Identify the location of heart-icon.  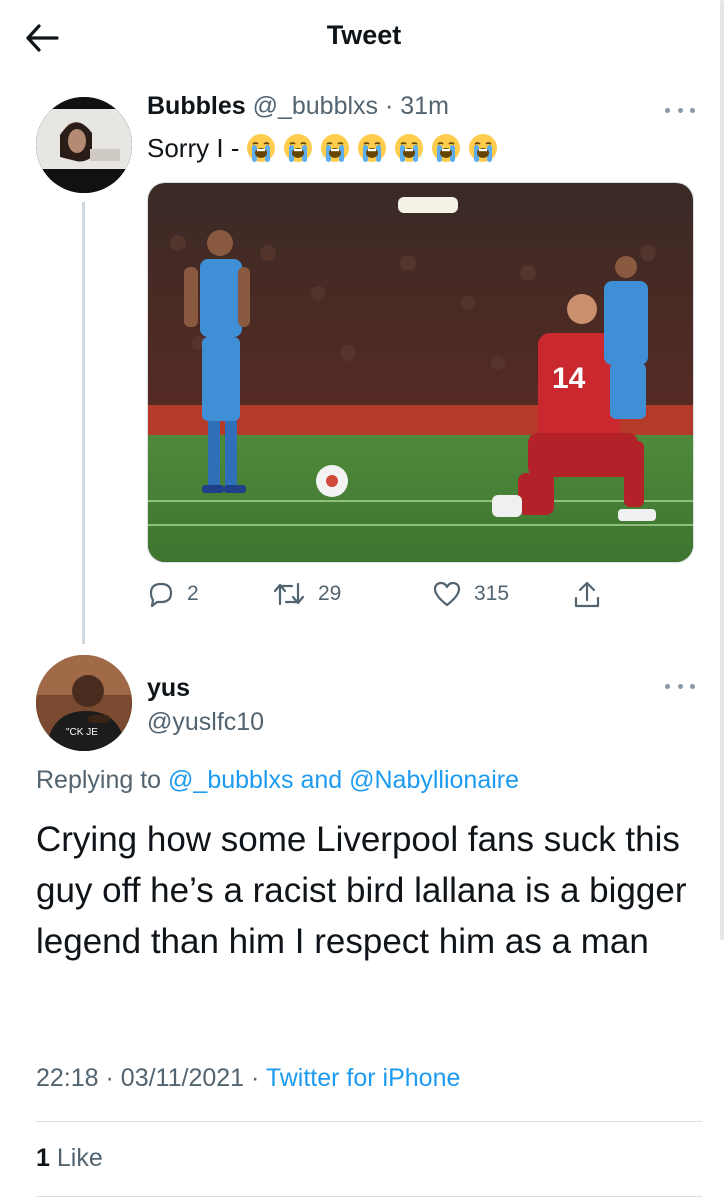
(447, 594).